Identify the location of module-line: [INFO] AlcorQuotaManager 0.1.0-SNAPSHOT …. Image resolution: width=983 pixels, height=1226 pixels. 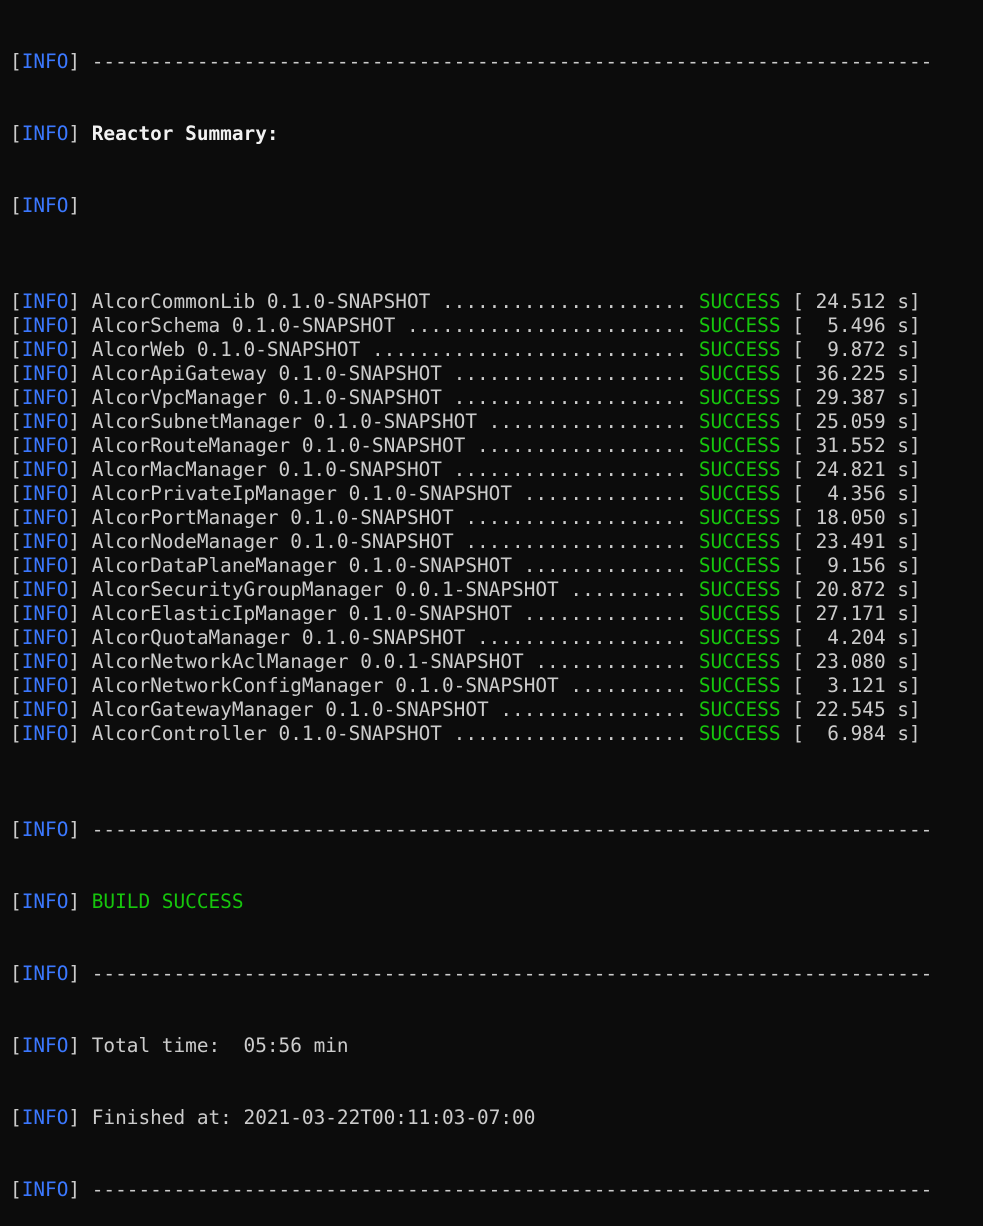
(465, 637).